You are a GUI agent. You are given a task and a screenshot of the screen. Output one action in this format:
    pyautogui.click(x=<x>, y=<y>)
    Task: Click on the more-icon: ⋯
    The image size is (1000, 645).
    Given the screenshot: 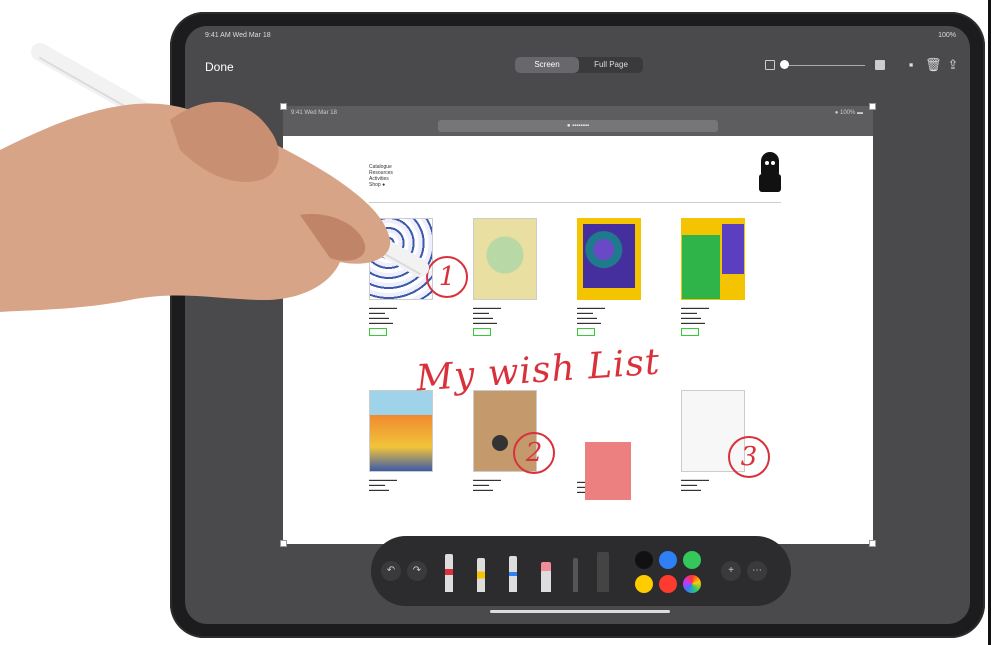 What is the action you would take?
    pyautogui.click(x=757, y=571)
    